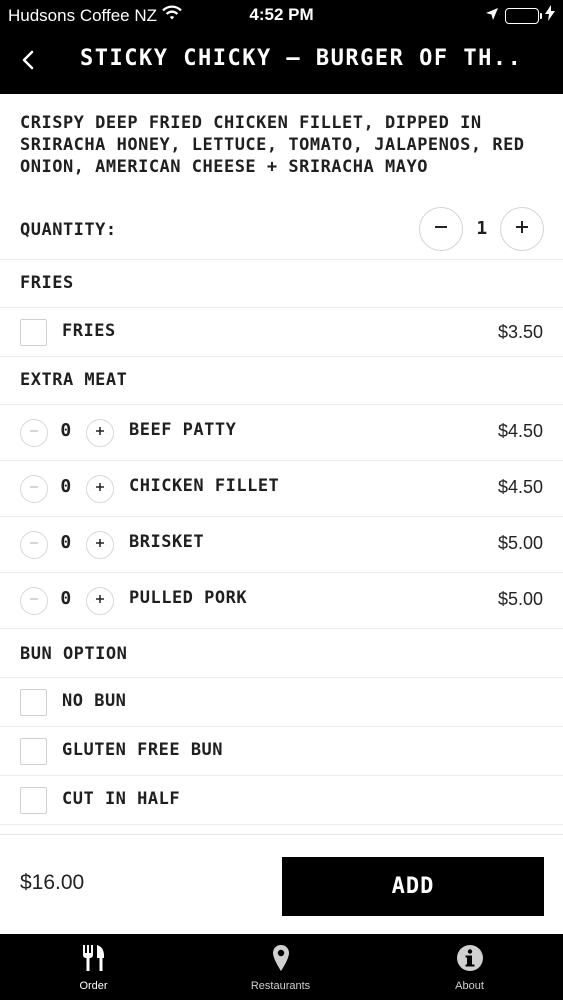  Describe the element at coordinates (33, 332) in the screenshot. I see `fries-checkbox` at that location.